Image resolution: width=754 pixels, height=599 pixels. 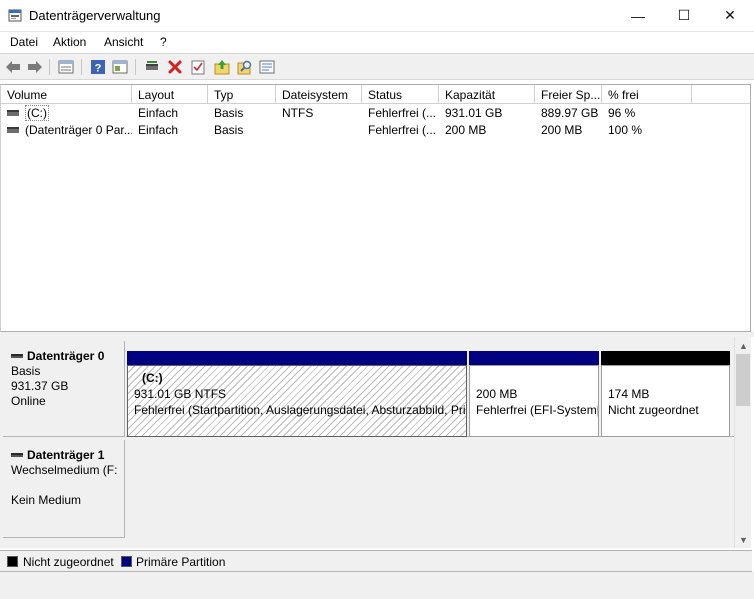 What do you see at coordinates (319, 94) in the screenshot?
I see `column-header-dateisystem: Dateisystem` at bounding box center [319, 94].